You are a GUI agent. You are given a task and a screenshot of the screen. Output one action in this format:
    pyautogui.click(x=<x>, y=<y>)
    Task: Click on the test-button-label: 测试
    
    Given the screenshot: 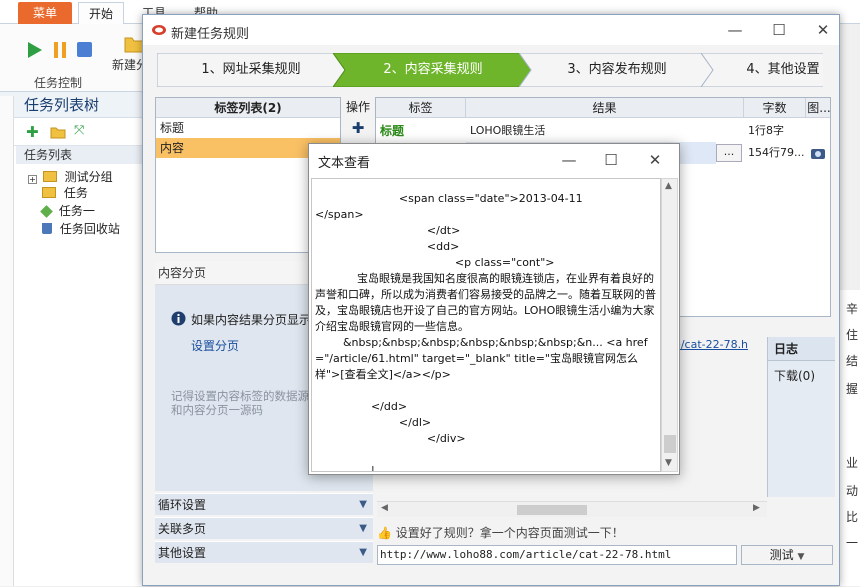 What is the action you would take?
    pyautogui.click(x=781, y=555)
    